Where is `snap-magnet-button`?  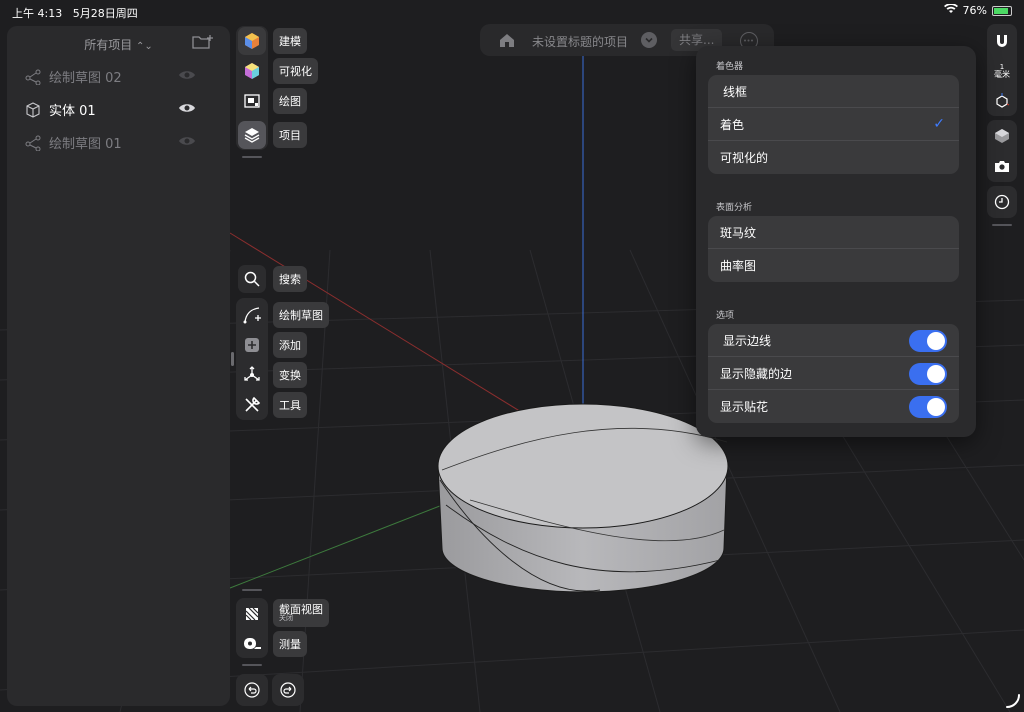 snap-magnet-button is located at coordinates (1002, 41).